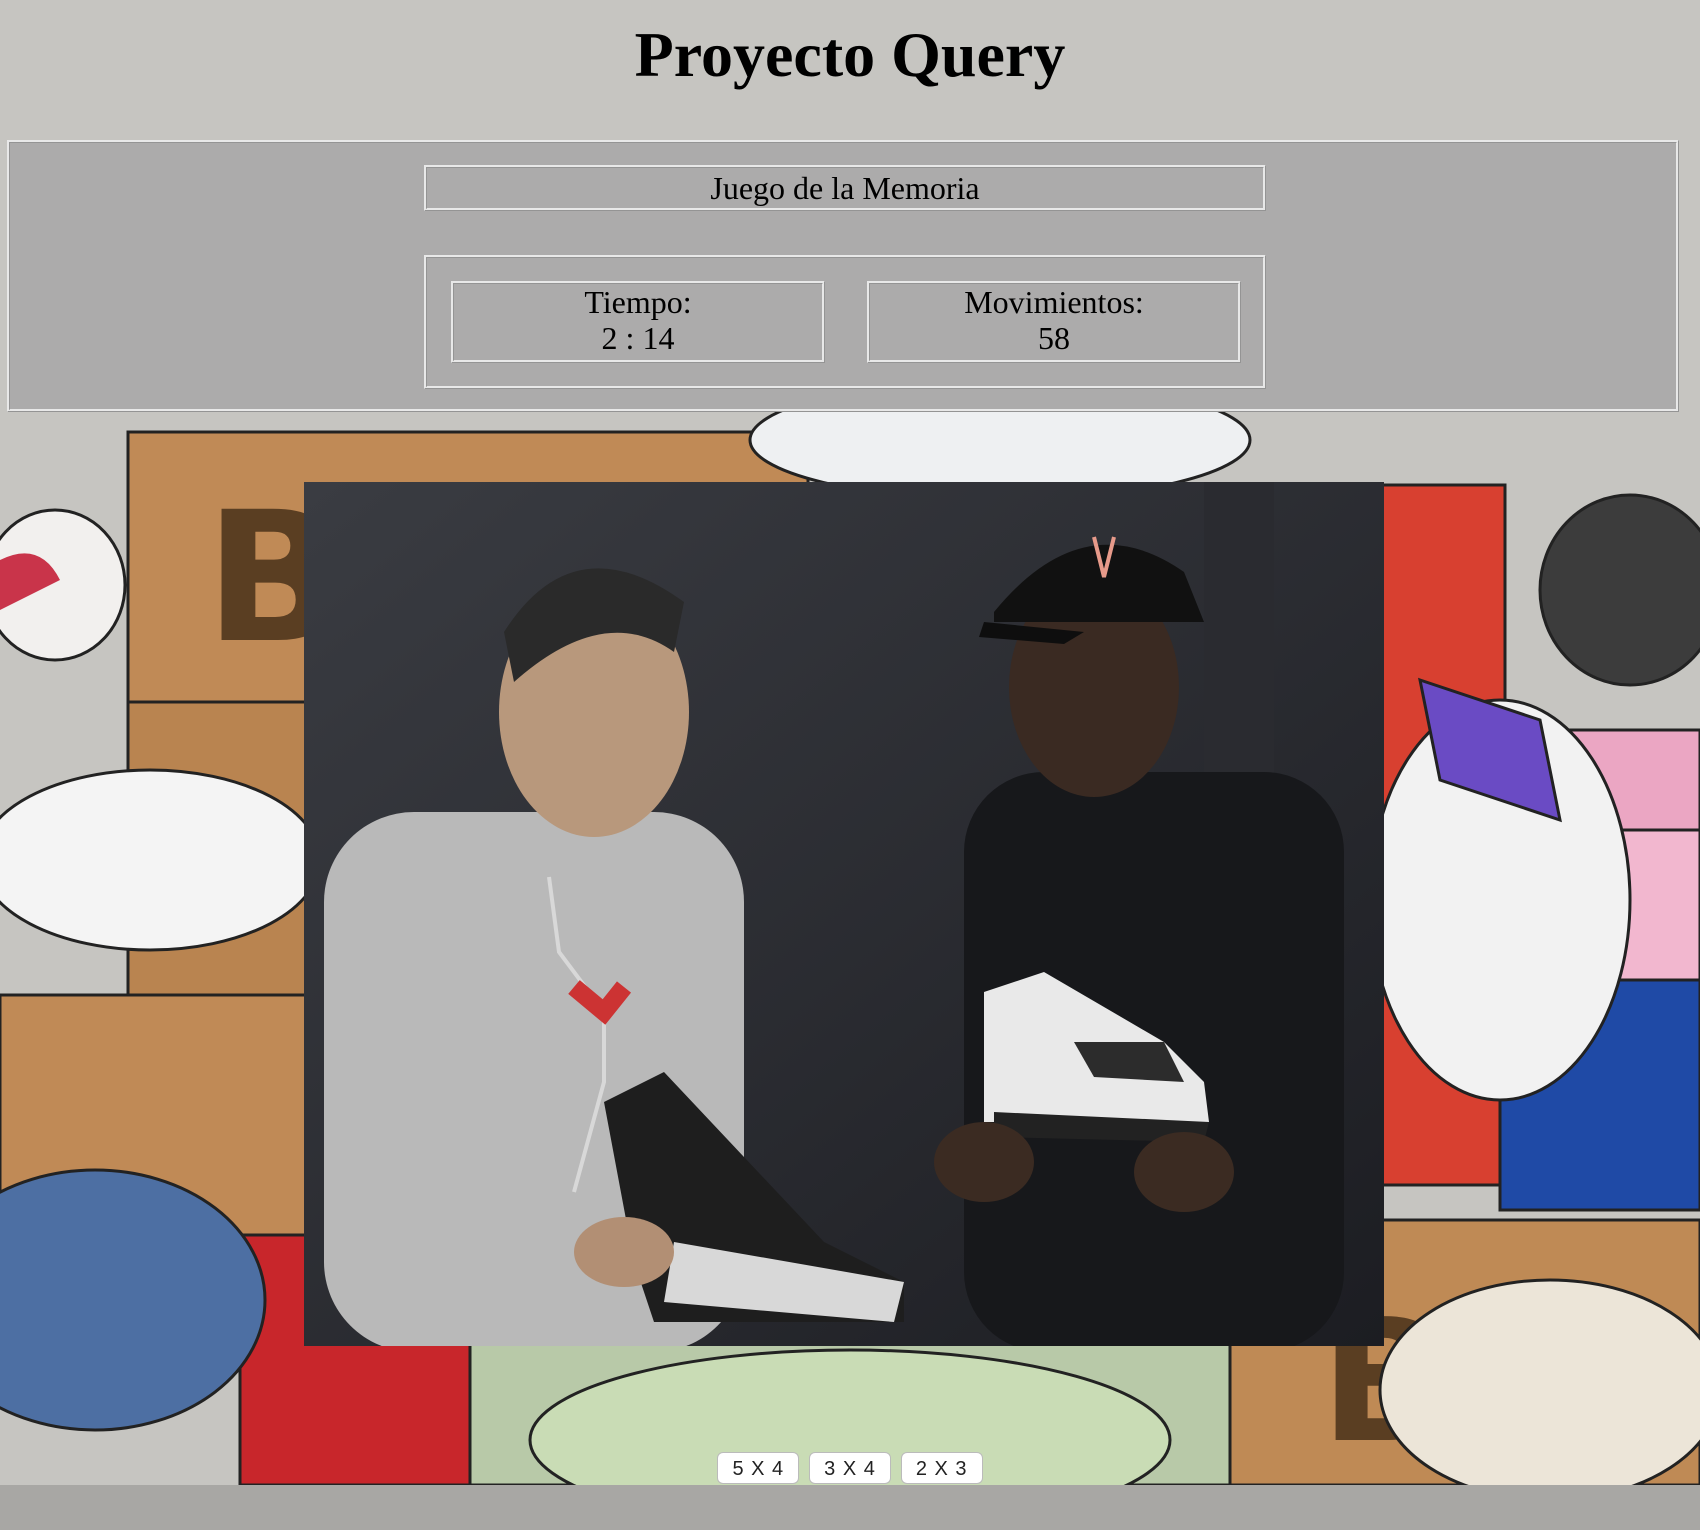  What do you see at coordinates (845, 322) in the screenshot?
I see `stats-box: Tiempo: 2 : 14 Movimientos: 58` at bounding box center [845, 322].